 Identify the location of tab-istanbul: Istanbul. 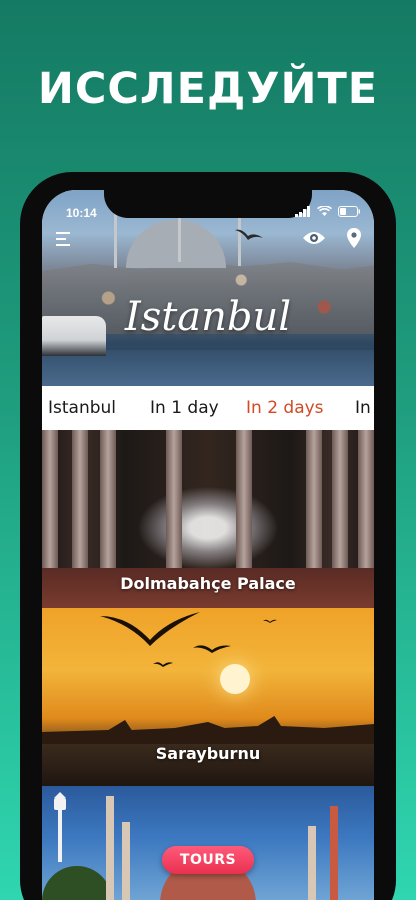
(82, 408).